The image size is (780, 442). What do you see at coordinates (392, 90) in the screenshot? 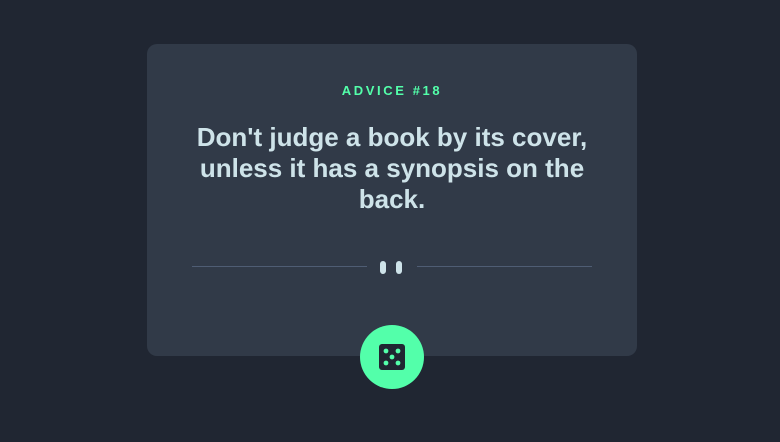
I see `advice-number: ADVICE #18` at bounding box center [392, 90].